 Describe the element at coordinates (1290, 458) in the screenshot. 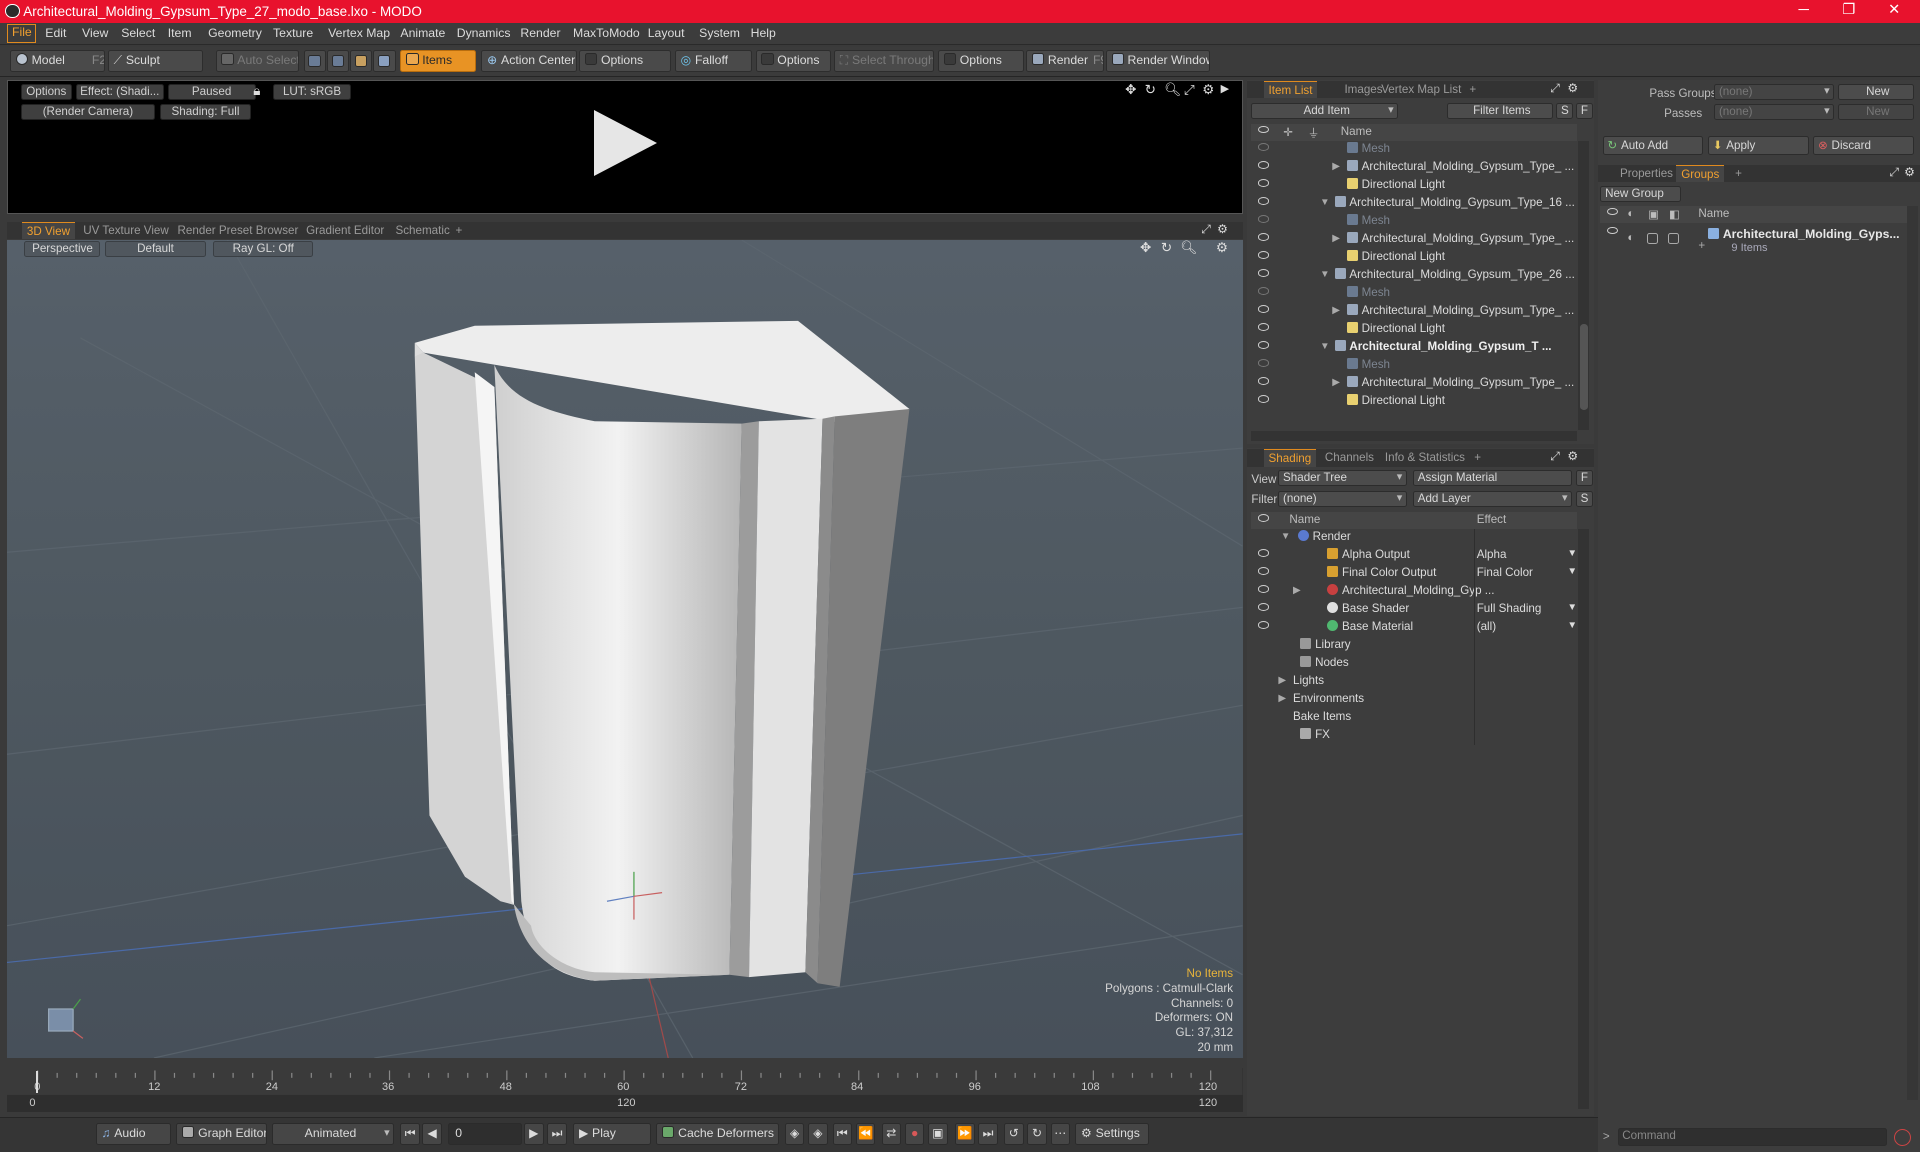

I see `tab-shading: Shading` at that location.